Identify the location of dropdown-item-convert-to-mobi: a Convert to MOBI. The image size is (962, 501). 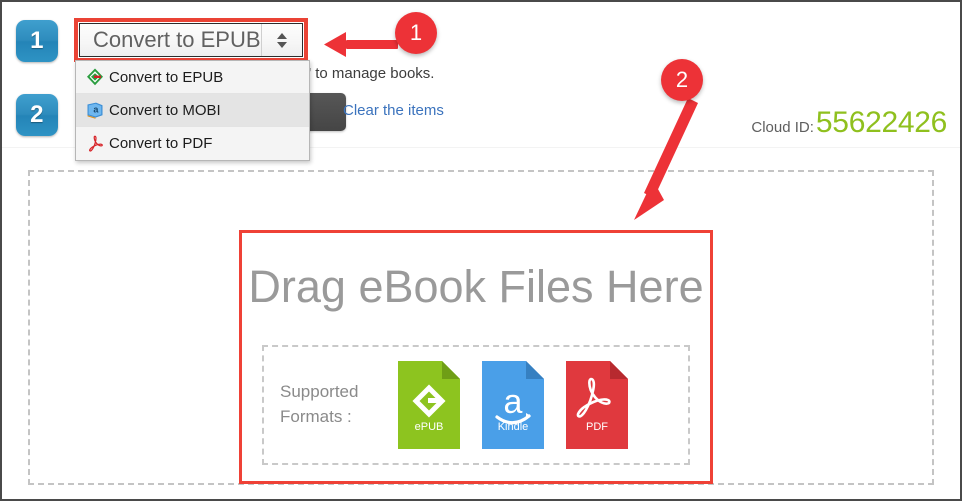
(192, 110).